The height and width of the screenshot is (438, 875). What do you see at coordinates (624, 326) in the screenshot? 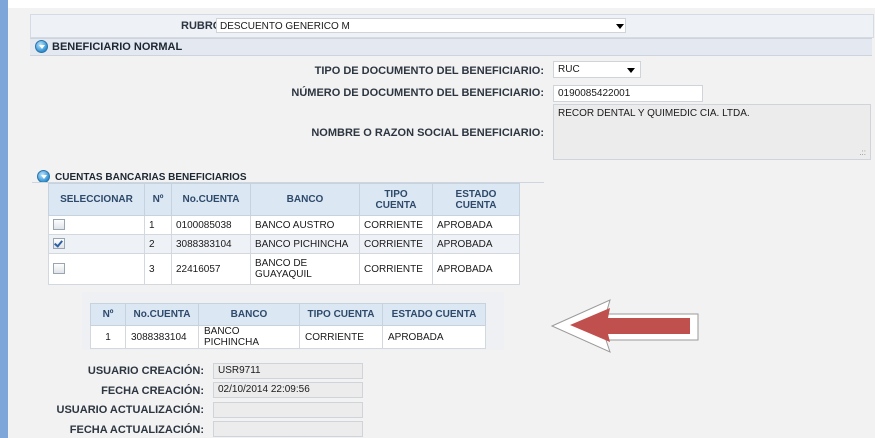
I see `left-arrow-icon` at bounding box center [624, 326].